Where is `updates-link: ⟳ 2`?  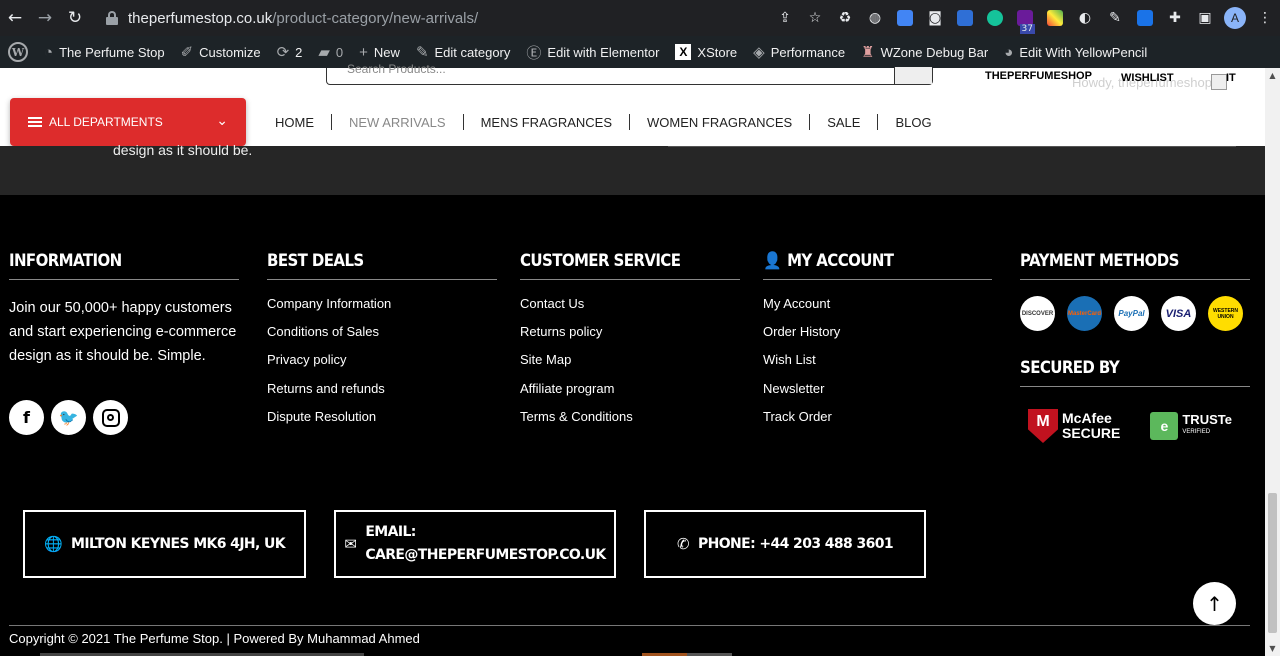 updates-link: ⟳ 2 is located at coordinates (290, 52).